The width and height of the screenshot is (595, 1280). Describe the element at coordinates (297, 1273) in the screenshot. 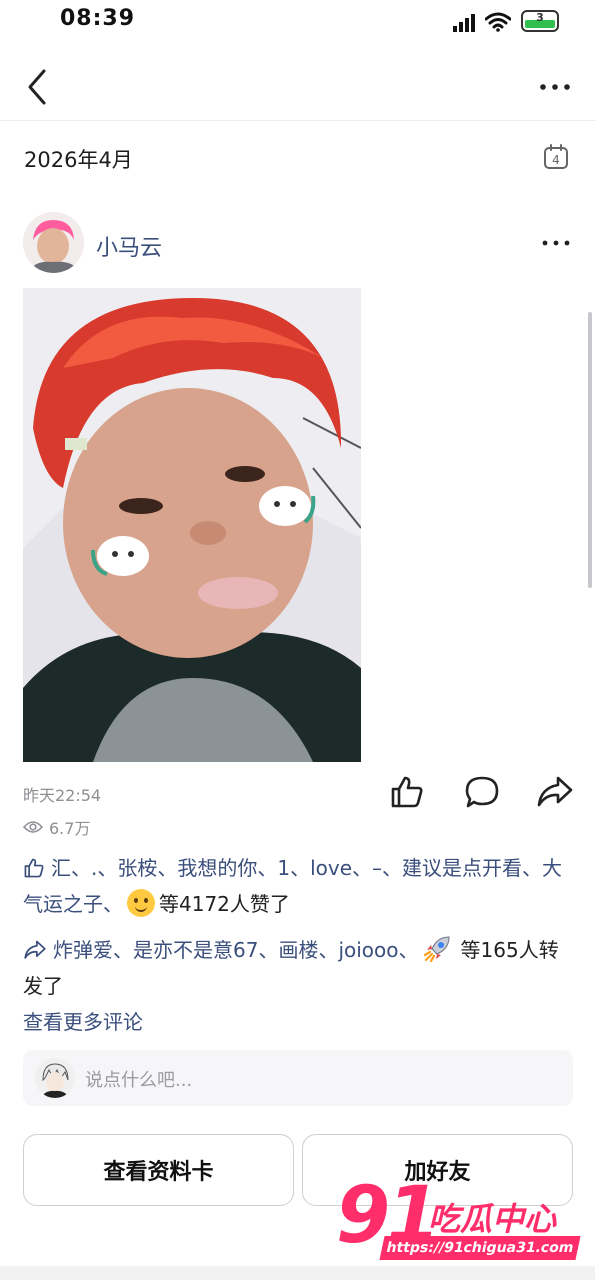

I see `home-indicator` at that location.